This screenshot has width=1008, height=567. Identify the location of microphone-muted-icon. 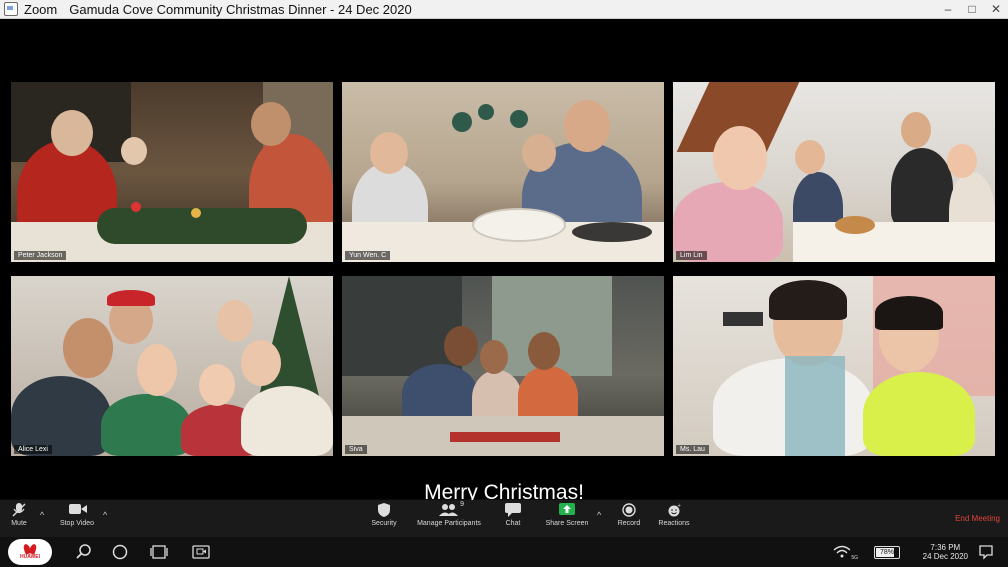
(19, 510).